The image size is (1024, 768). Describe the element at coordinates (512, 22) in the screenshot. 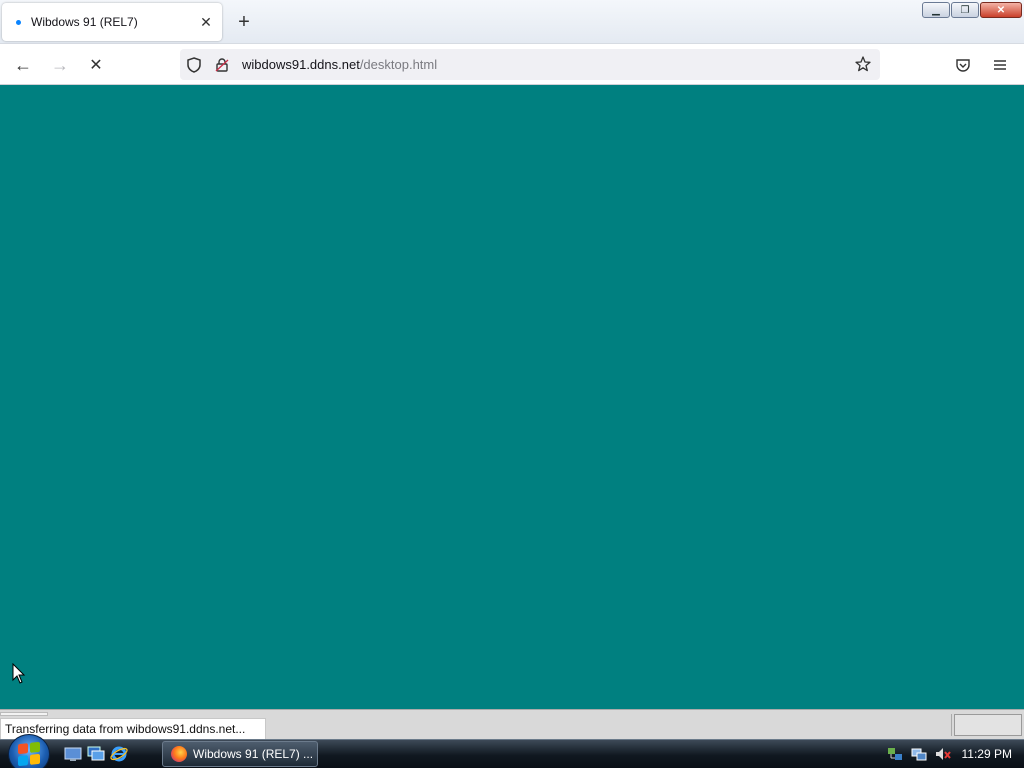

I see `browser-tab-strip: Wibdows 91 (REL7) ✕ + ▁ ❐ ✕` at that location.